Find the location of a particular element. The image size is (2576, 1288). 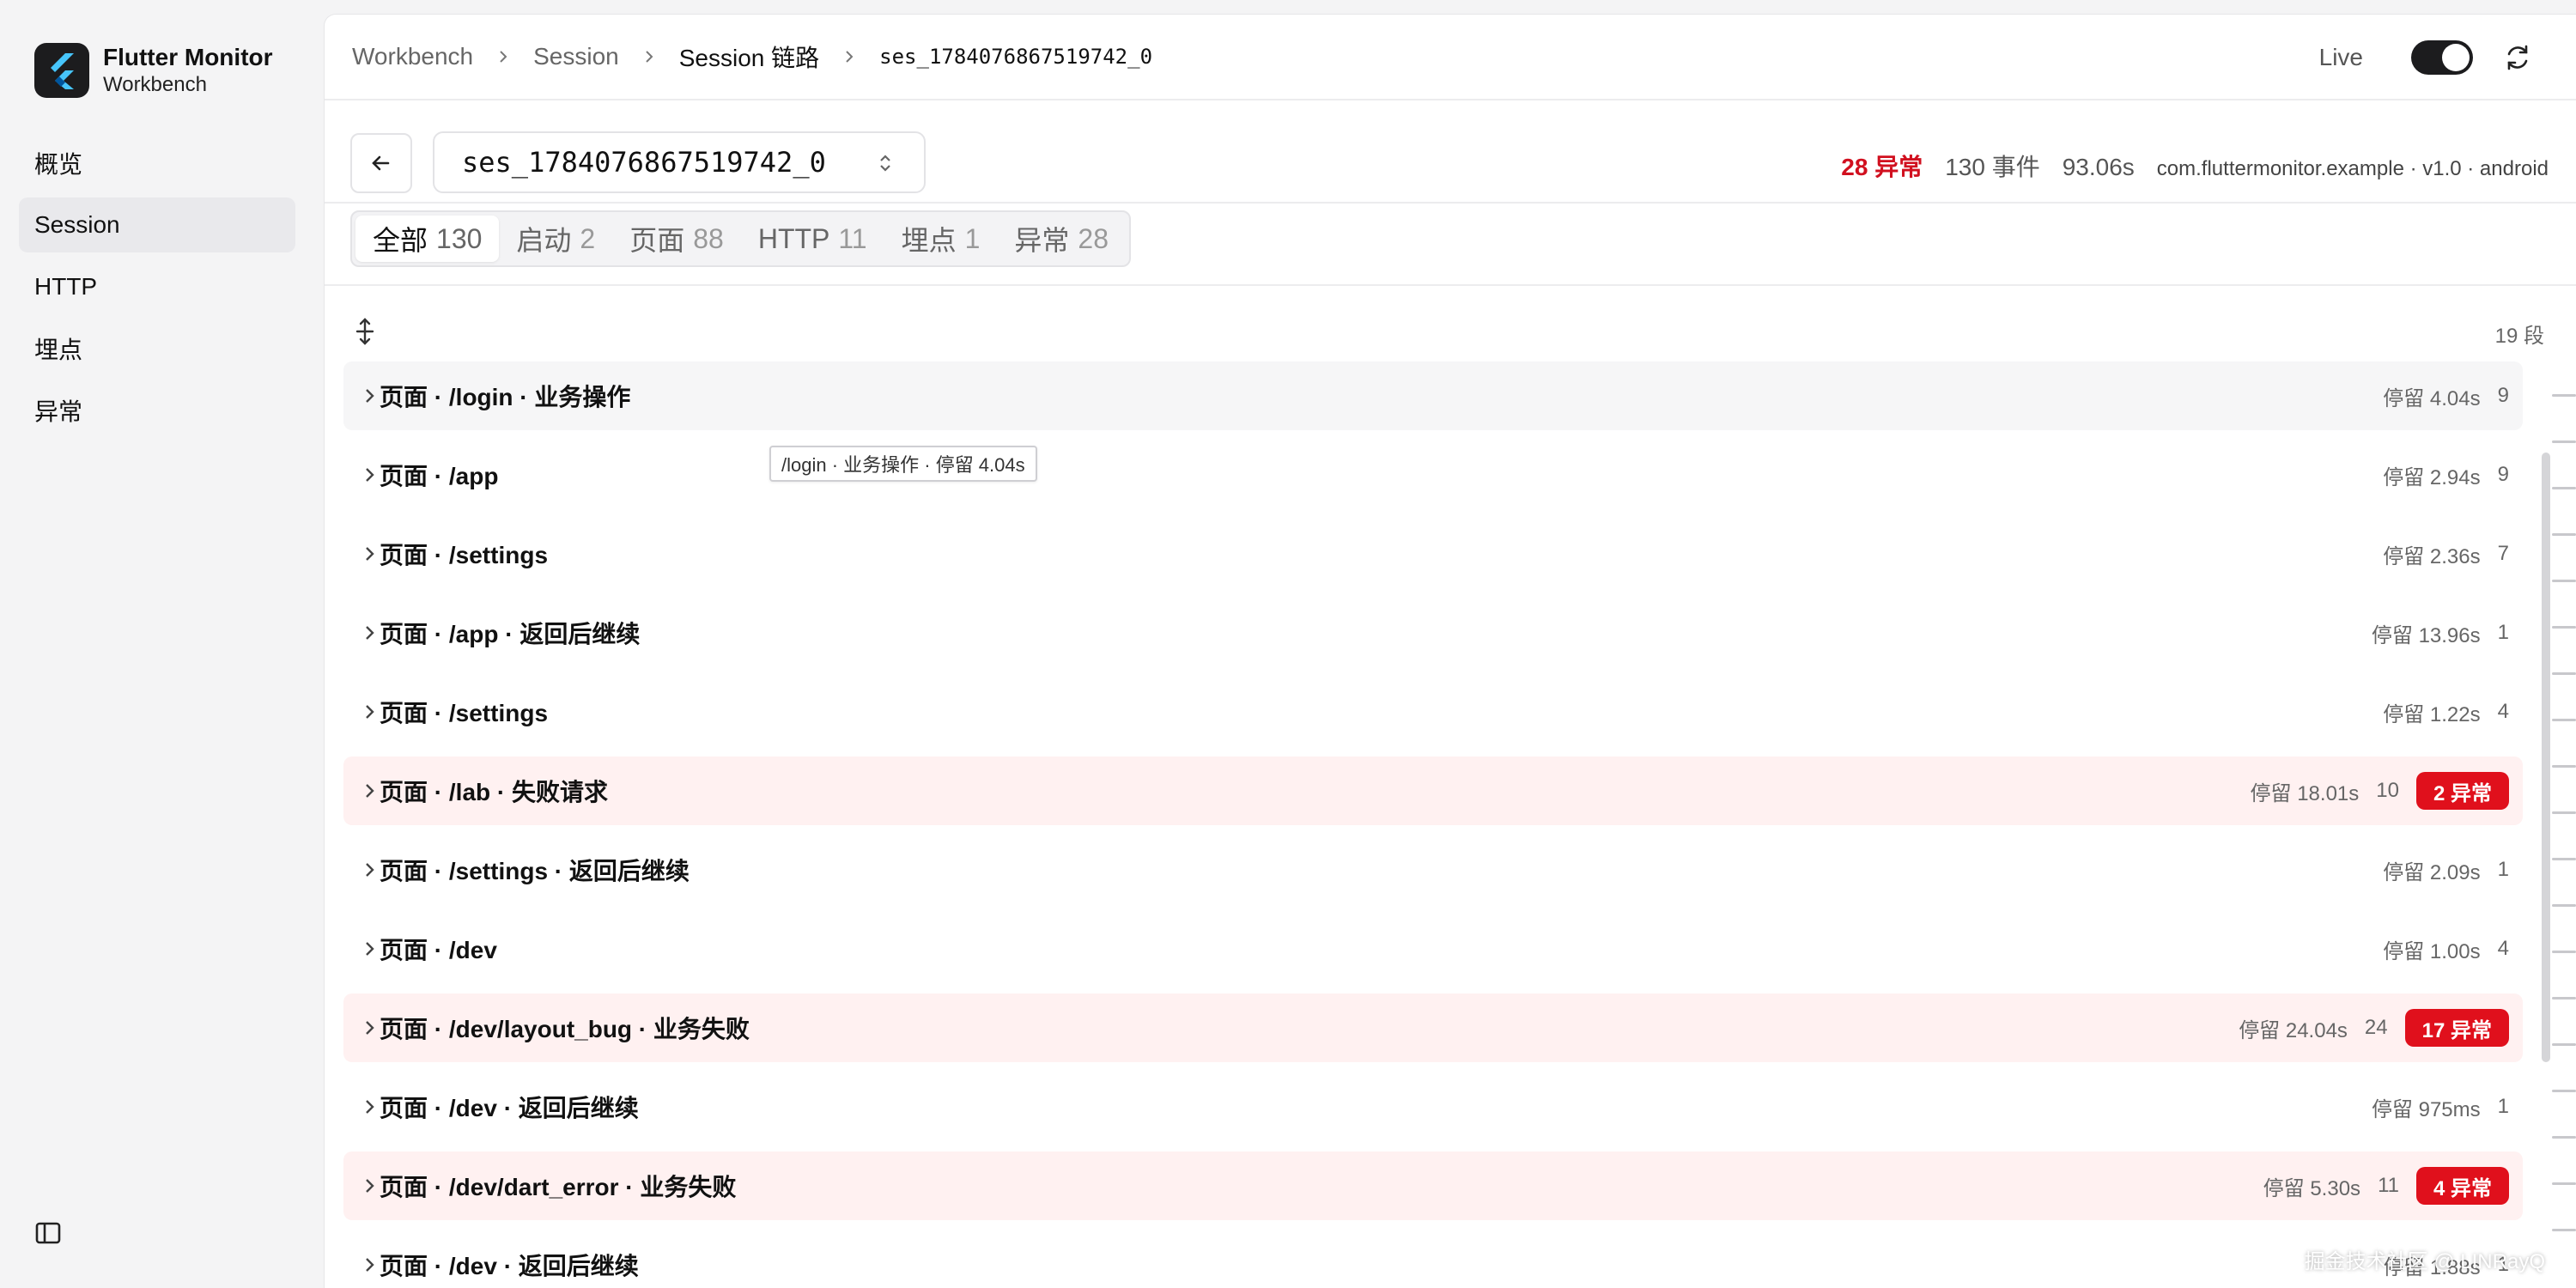

segment-row: 页面 · /lab · 失败请求 停留 18.01s 10 2 异常 is located at coordinates (1433, 790).